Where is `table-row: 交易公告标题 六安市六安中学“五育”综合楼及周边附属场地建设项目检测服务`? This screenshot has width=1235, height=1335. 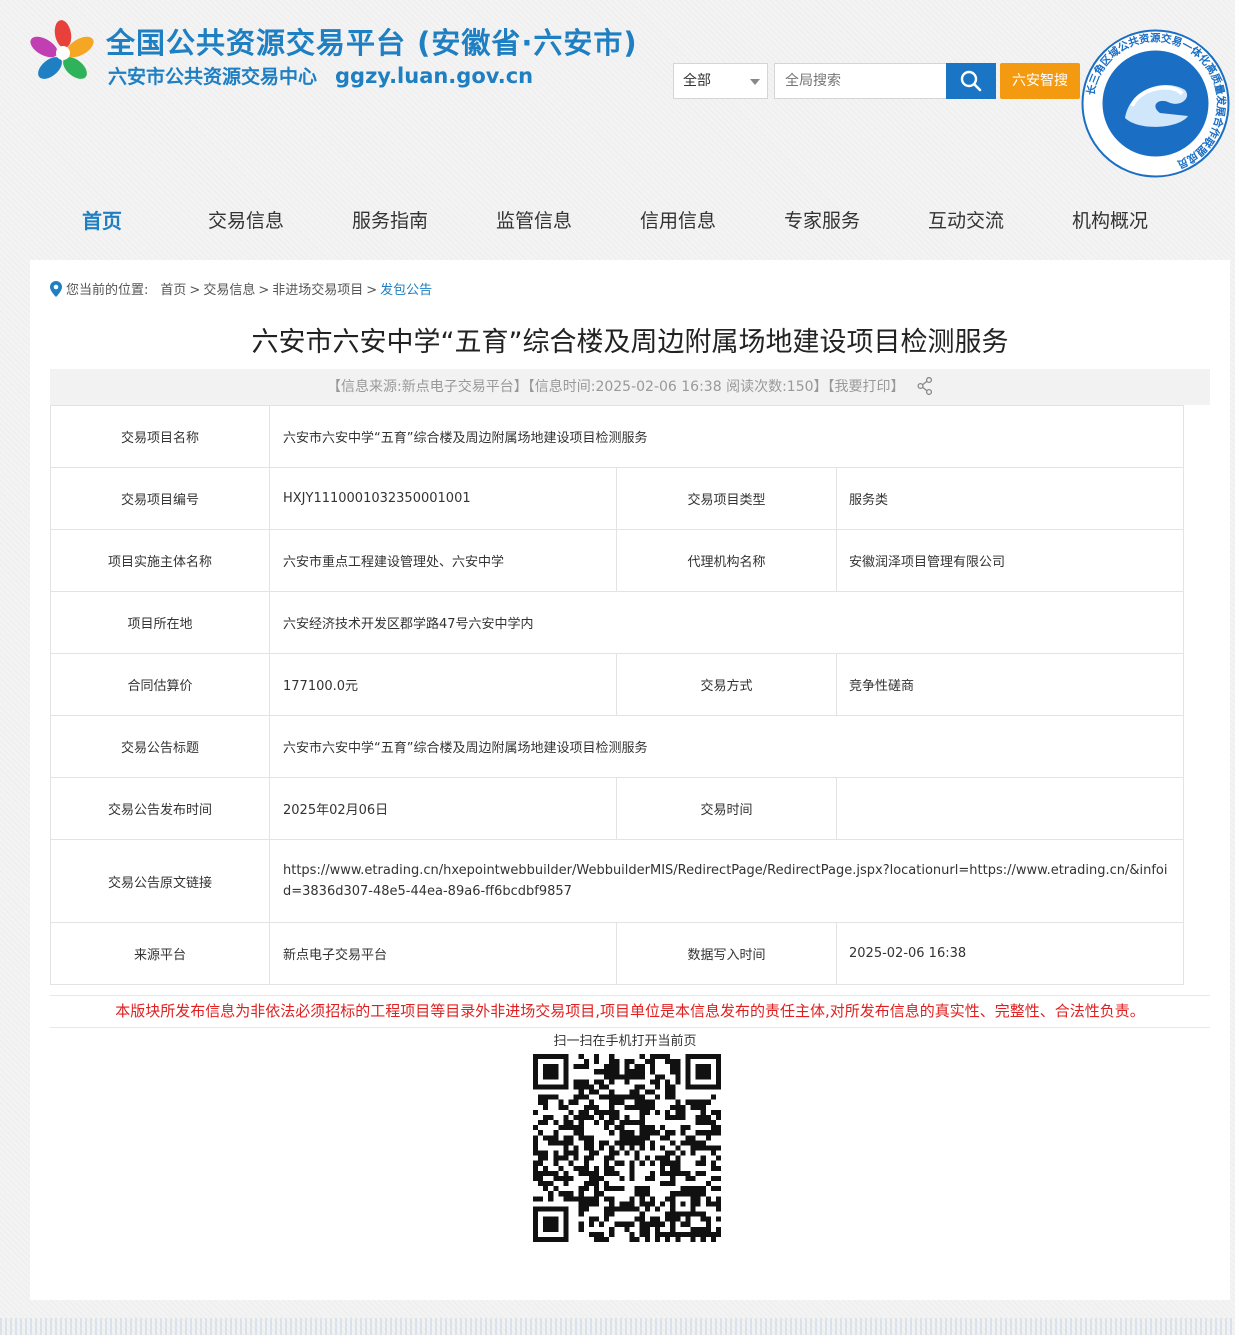 table-row: 交易公告标题 六安市六安中学“五育”综合楼及周边附属场地建设项目检测服务 is located at coordinates (617, 746).